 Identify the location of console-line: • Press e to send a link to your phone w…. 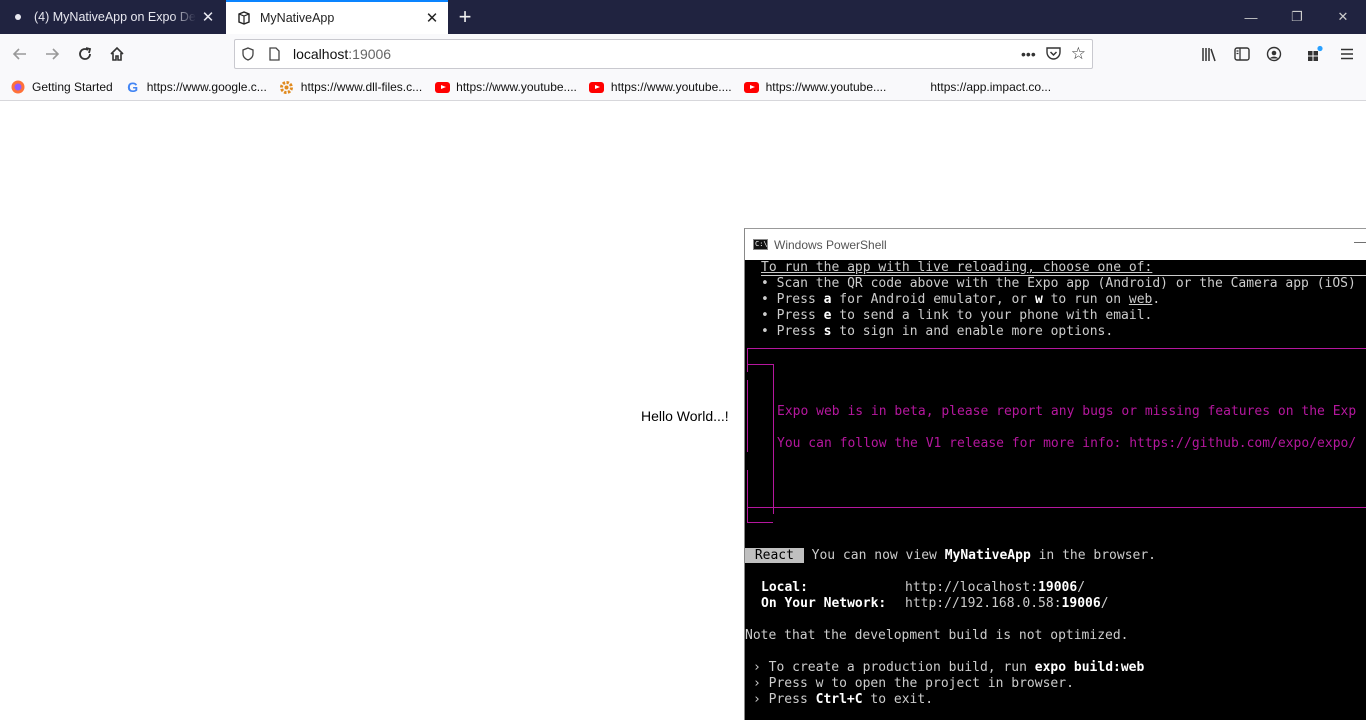
(957, 315).